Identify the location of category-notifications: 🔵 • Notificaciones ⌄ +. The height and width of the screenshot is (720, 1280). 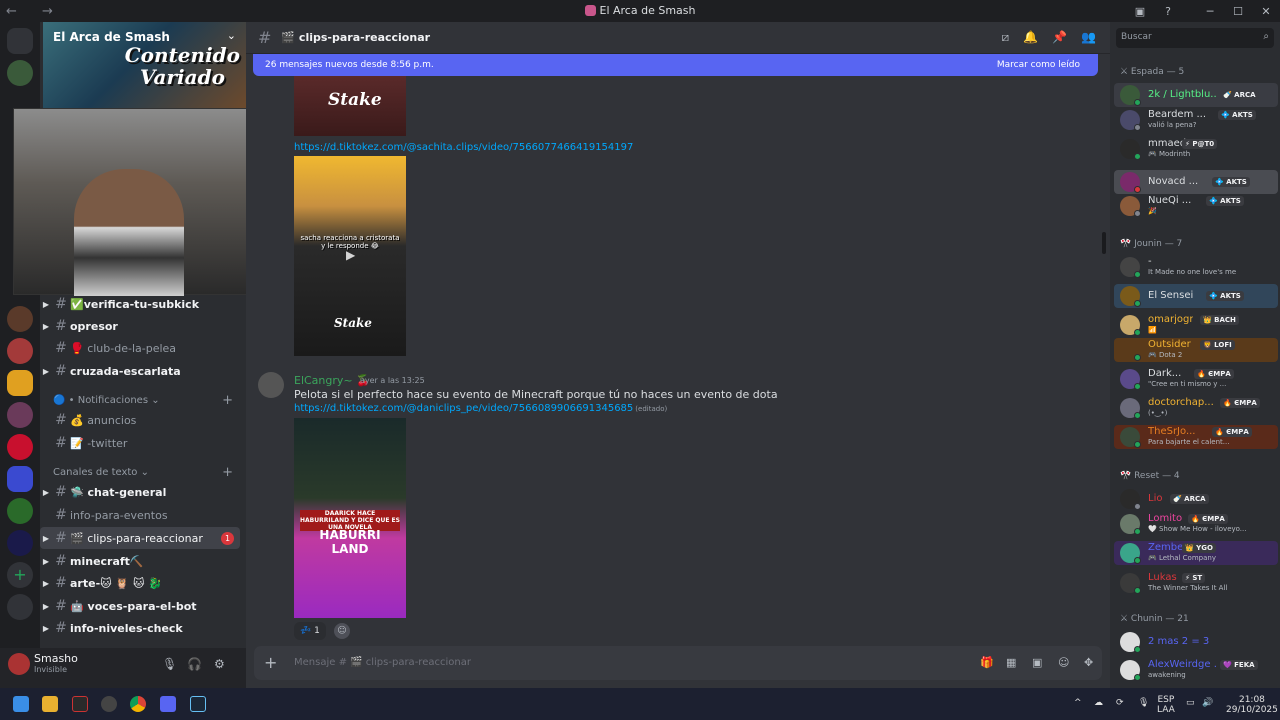
(148, 400).